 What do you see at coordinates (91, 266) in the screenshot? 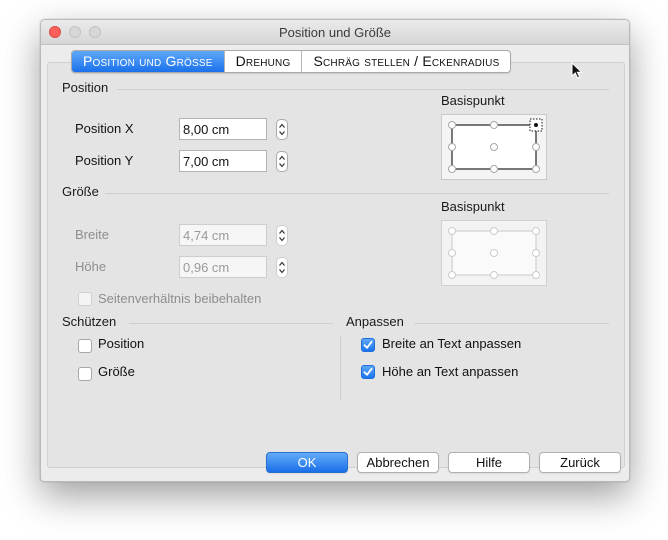
I see `height-label: Höhe` at bounding box center [91, 266].